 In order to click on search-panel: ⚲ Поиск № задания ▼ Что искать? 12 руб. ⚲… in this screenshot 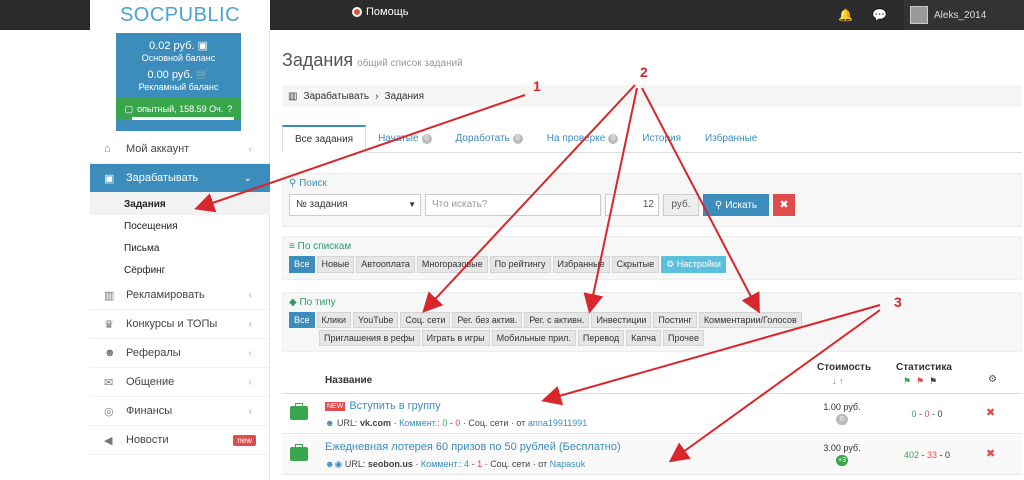, I will do `click(652, 200)`.